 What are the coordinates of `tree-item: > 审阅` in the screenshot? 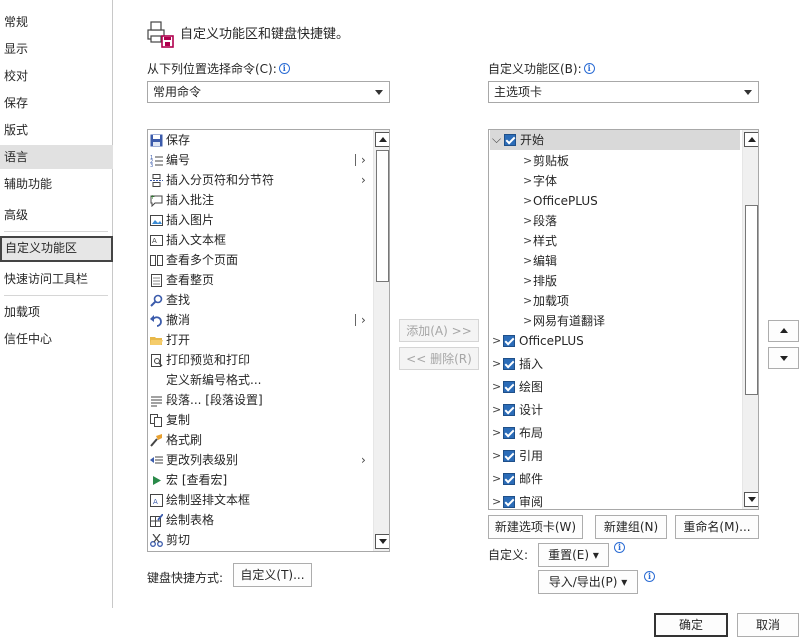 It's located at (614, 500).